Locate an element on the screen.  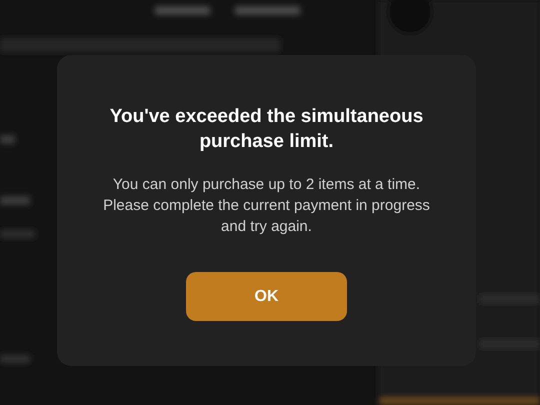
dialog-message: You can only purchase up to 2 items at a time. Please complete the current payment in progress and try again. is located at coordinates (266, 206).